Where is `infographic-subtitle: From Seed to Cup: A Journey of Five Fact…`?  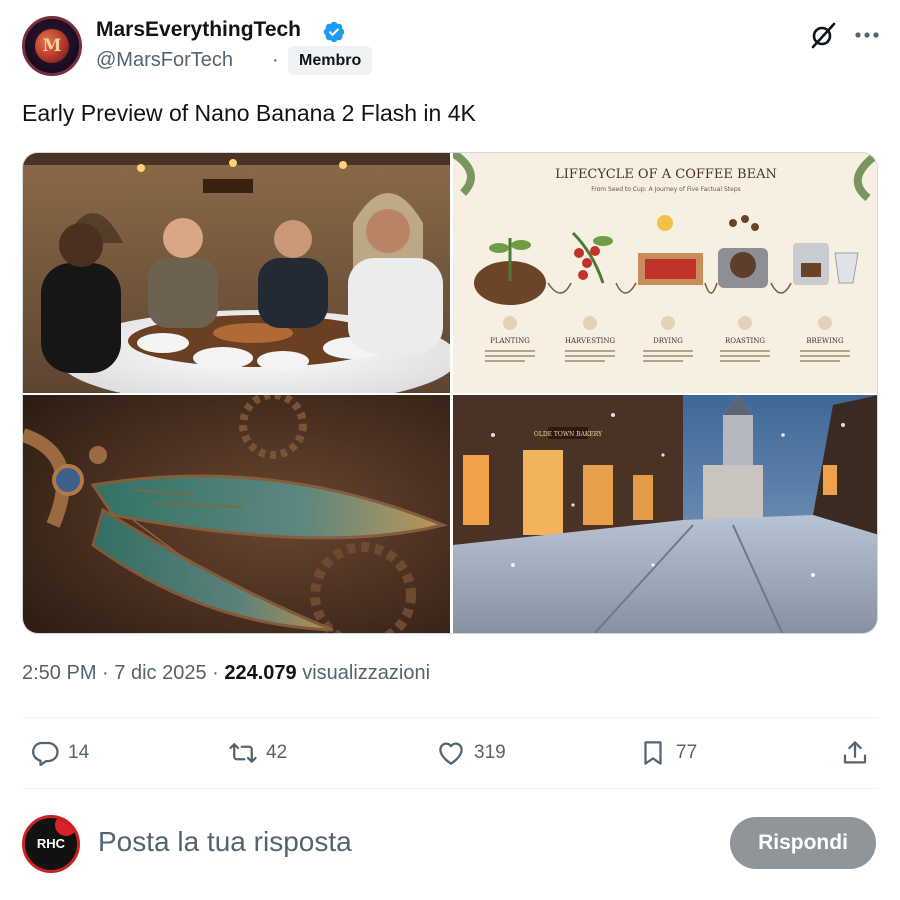
infographic-subtitle: From Seed to Cup: A Journey of Five Fact… is located at coordinates (666, 189).